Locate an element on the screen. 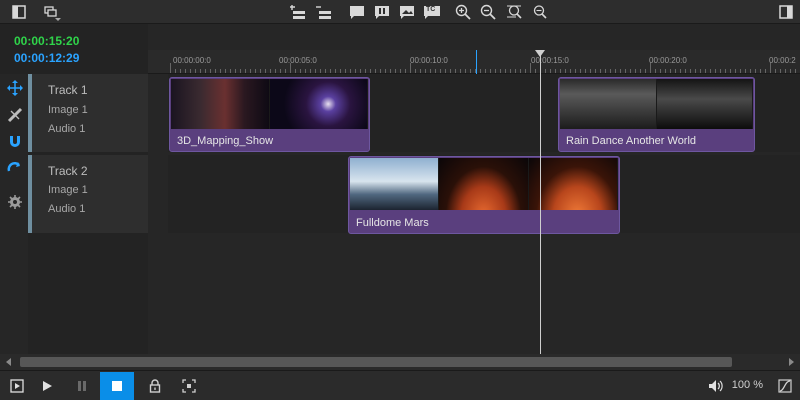 Image resolution: width=800 pixels, height=400 pixels. layers-menu-icon is located at coordinates (51, 12).